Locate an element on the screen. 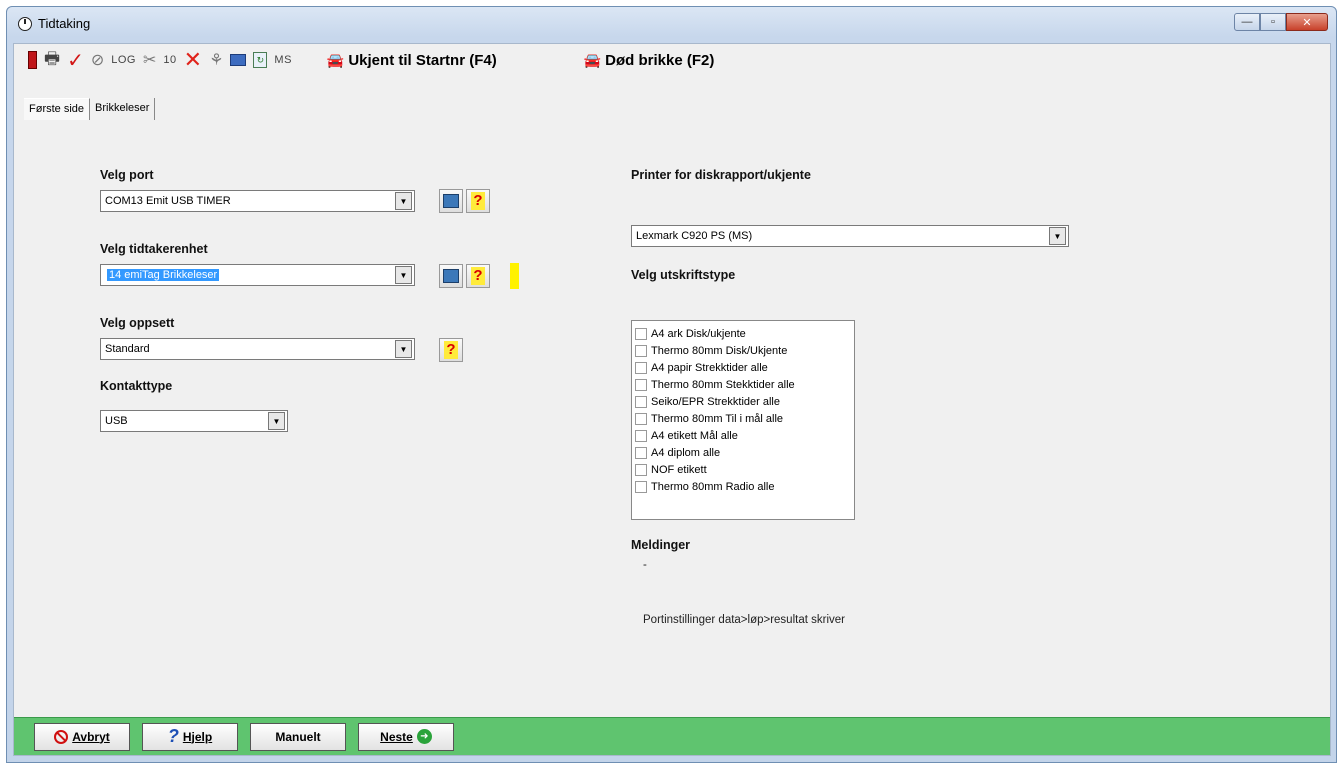  close-button: ✕ is located at coordinates (1307, 22).